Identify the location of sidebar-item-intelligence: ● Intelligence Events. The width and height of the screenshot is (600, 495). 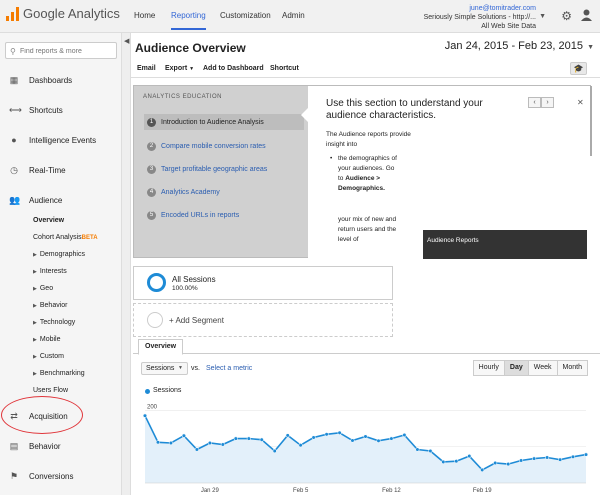
(61, 140).